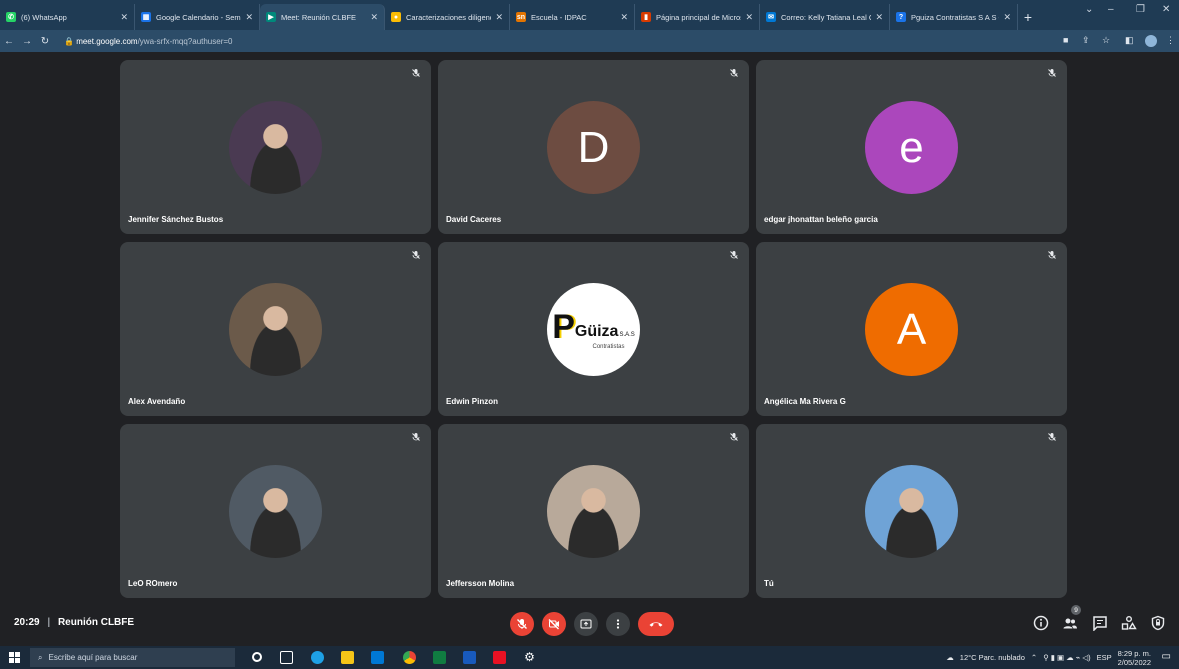 The height and width of the screenshot is (669, 1179). I want to click on camera-indicator-icon: ■, so click(1065, 40).